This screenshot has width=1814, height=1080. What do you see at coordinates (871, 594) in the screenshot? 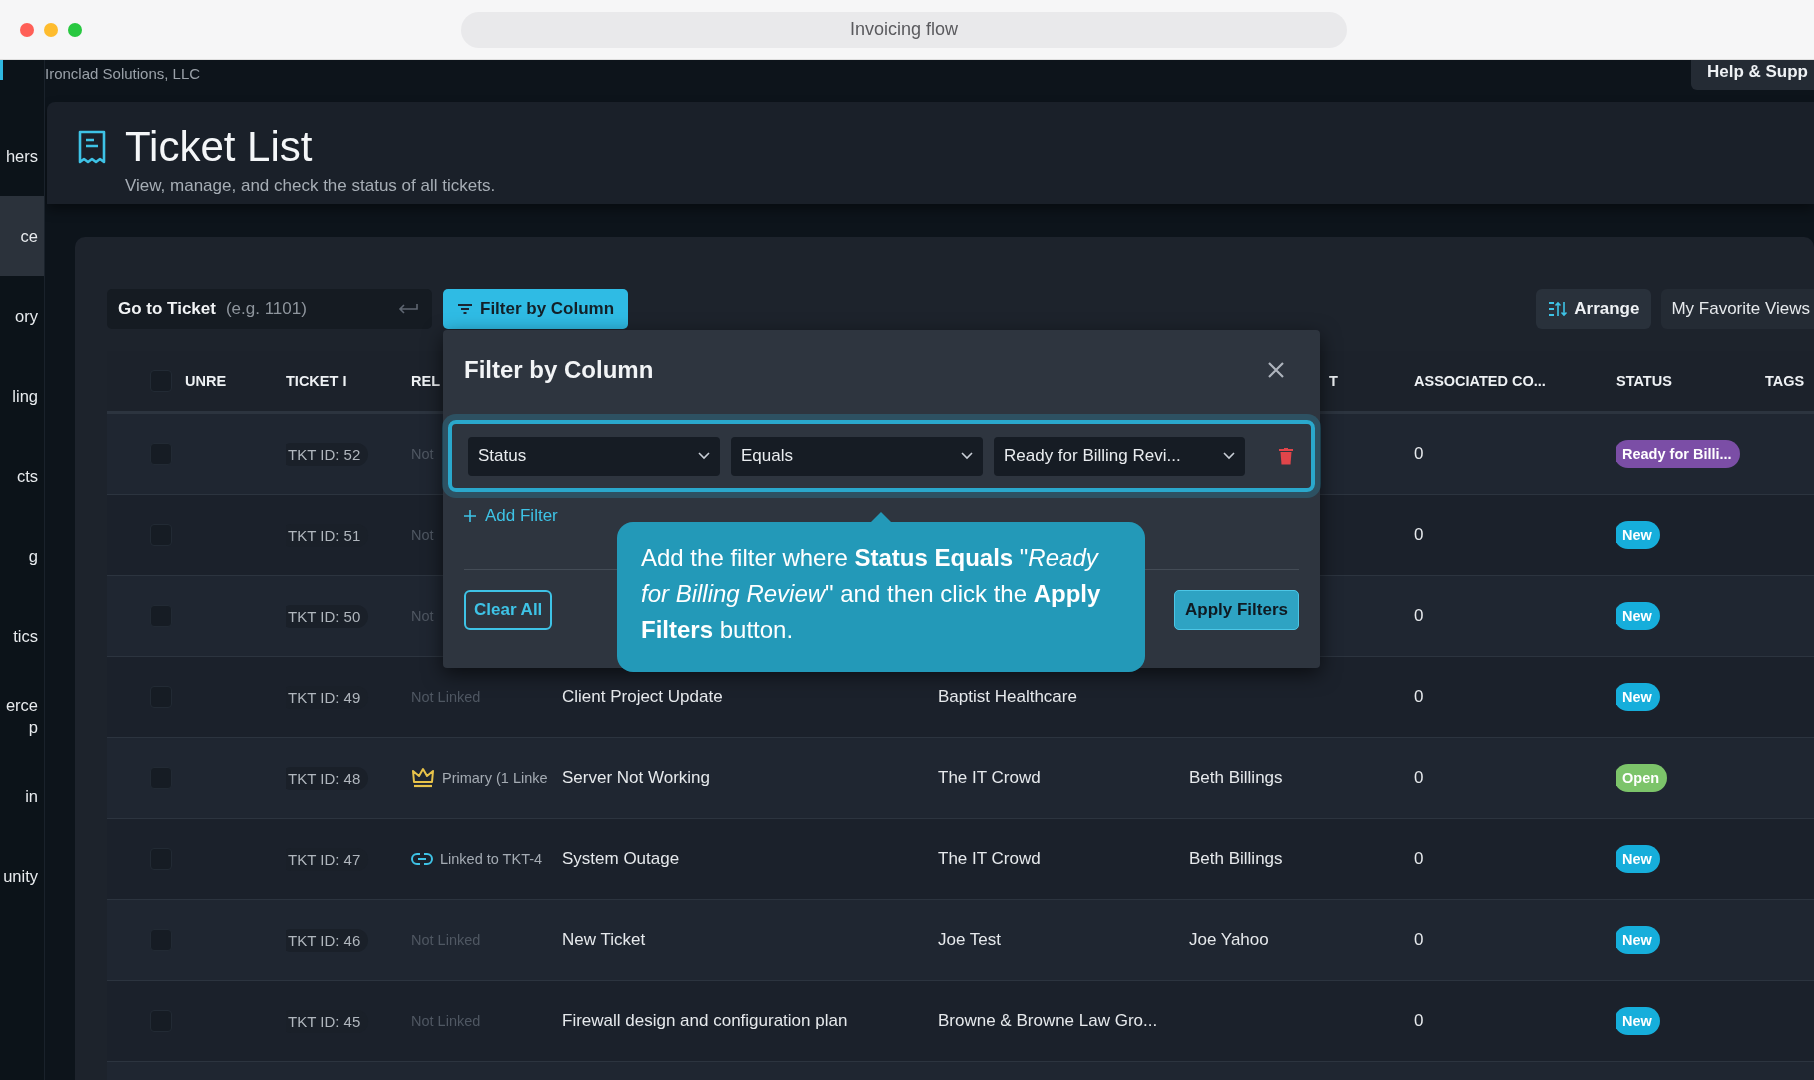
I see `tooltip-text: Add the filter where Status Equals "Ready for Billing Review" and then click the Apply Filters button.` at bounding box center [871, 594].